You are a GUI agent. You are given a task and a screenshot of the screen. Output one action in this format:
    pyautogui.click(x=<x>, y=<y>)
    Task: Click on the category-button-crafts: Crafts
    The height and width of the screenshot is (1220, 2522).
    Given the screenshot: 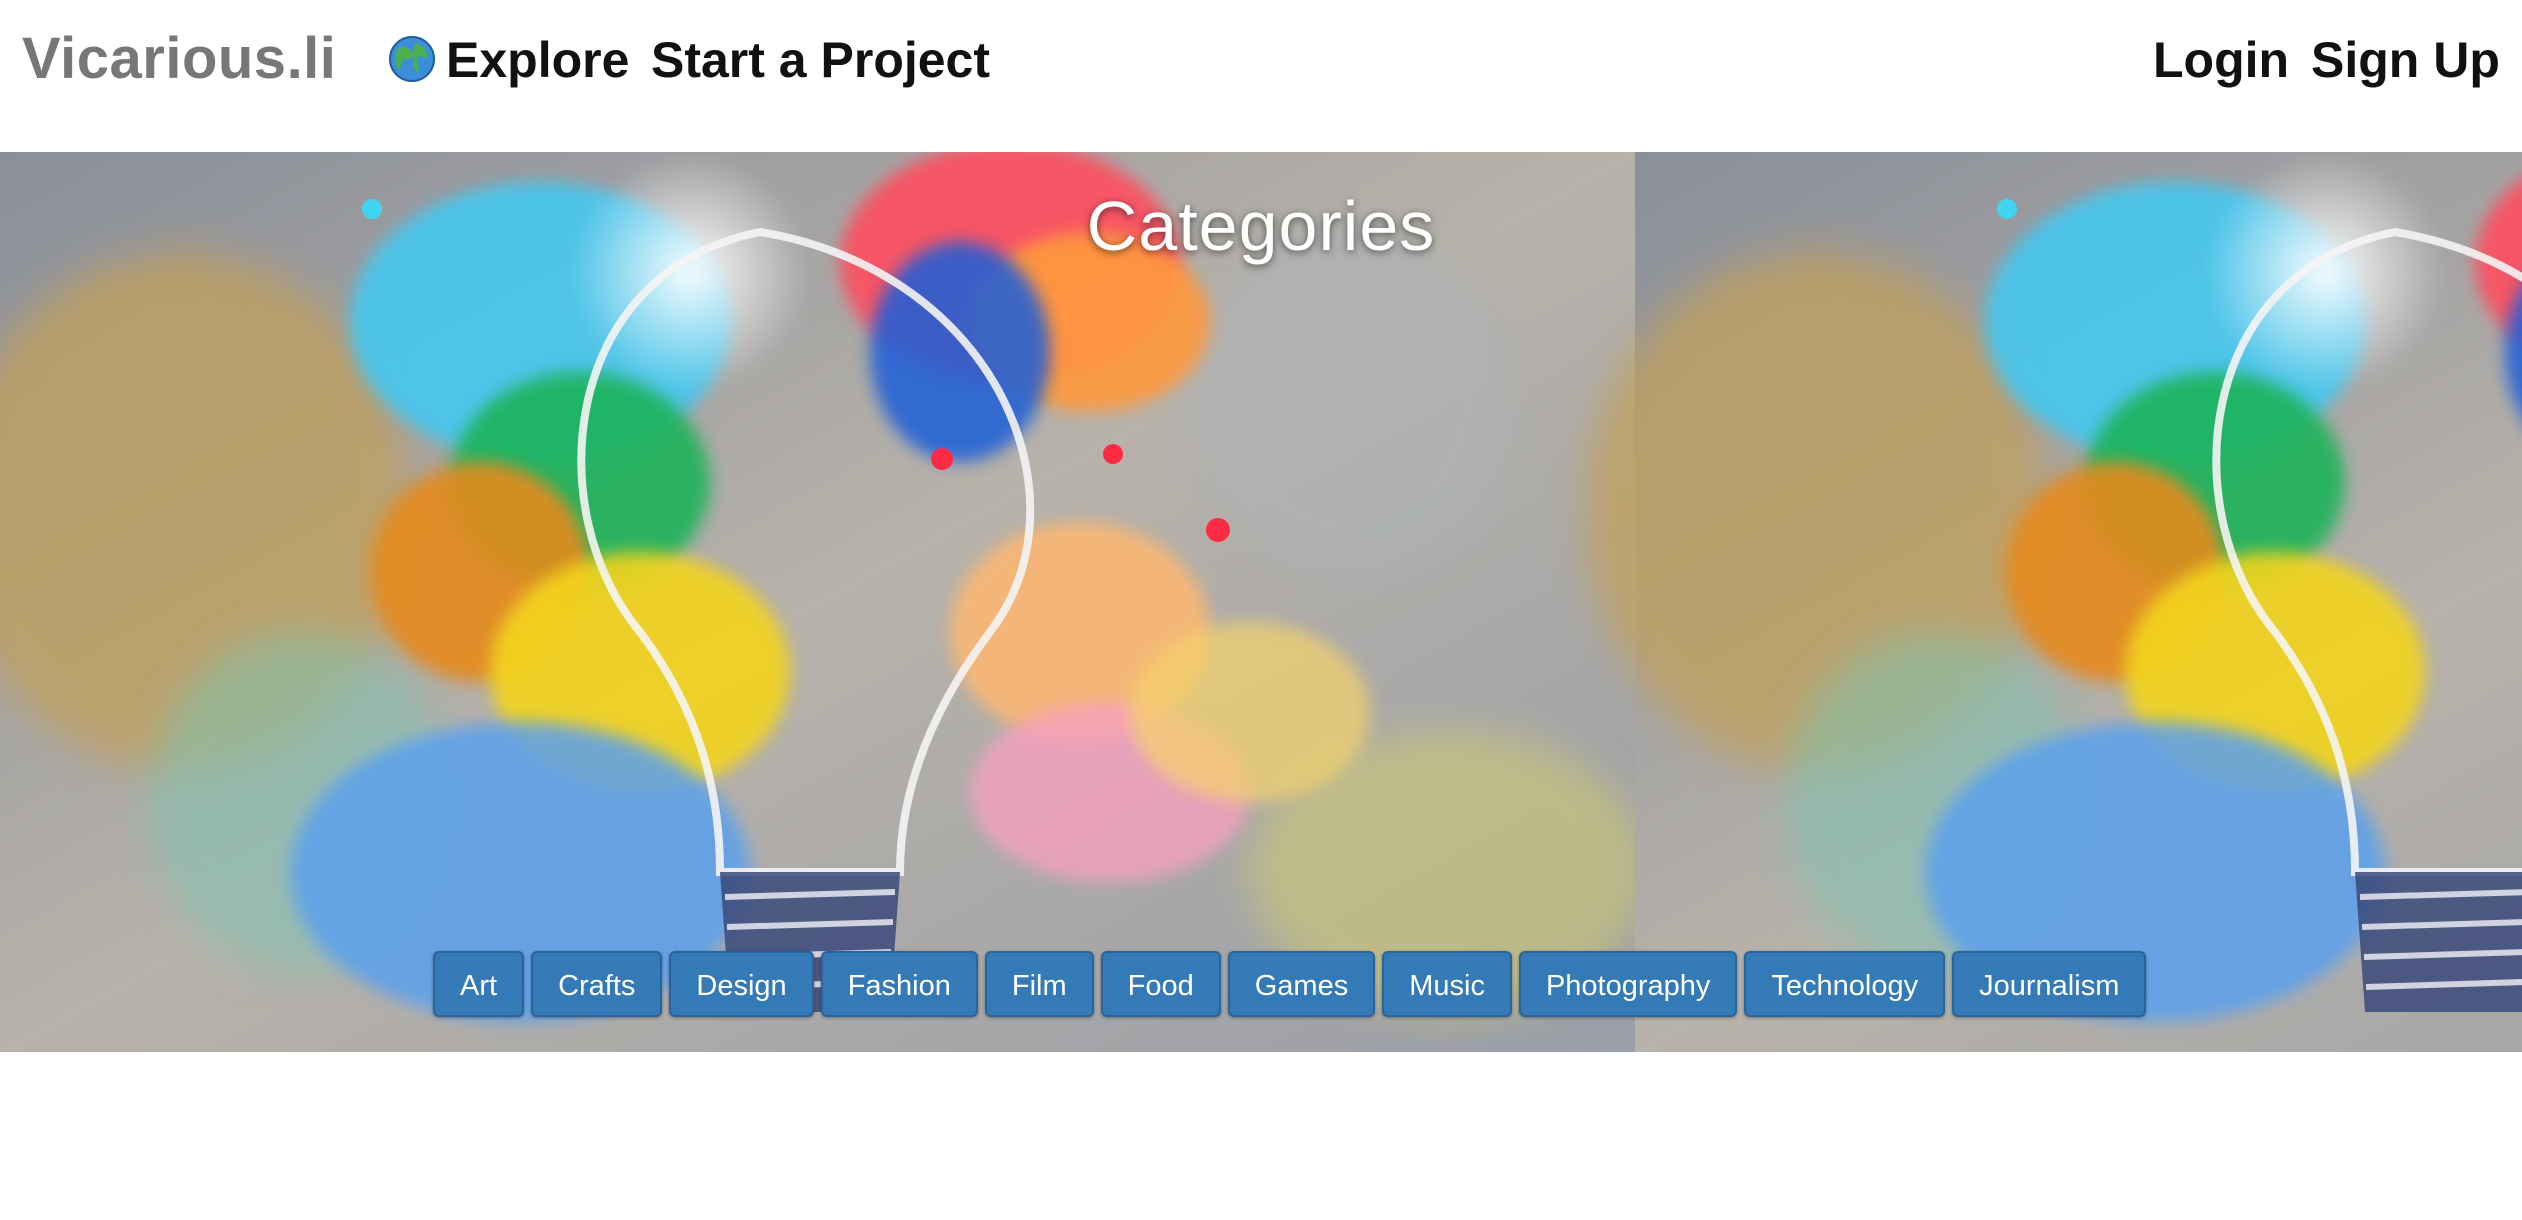 What is the action you would take?
    pyautogui.click(x=597, y=984)
    